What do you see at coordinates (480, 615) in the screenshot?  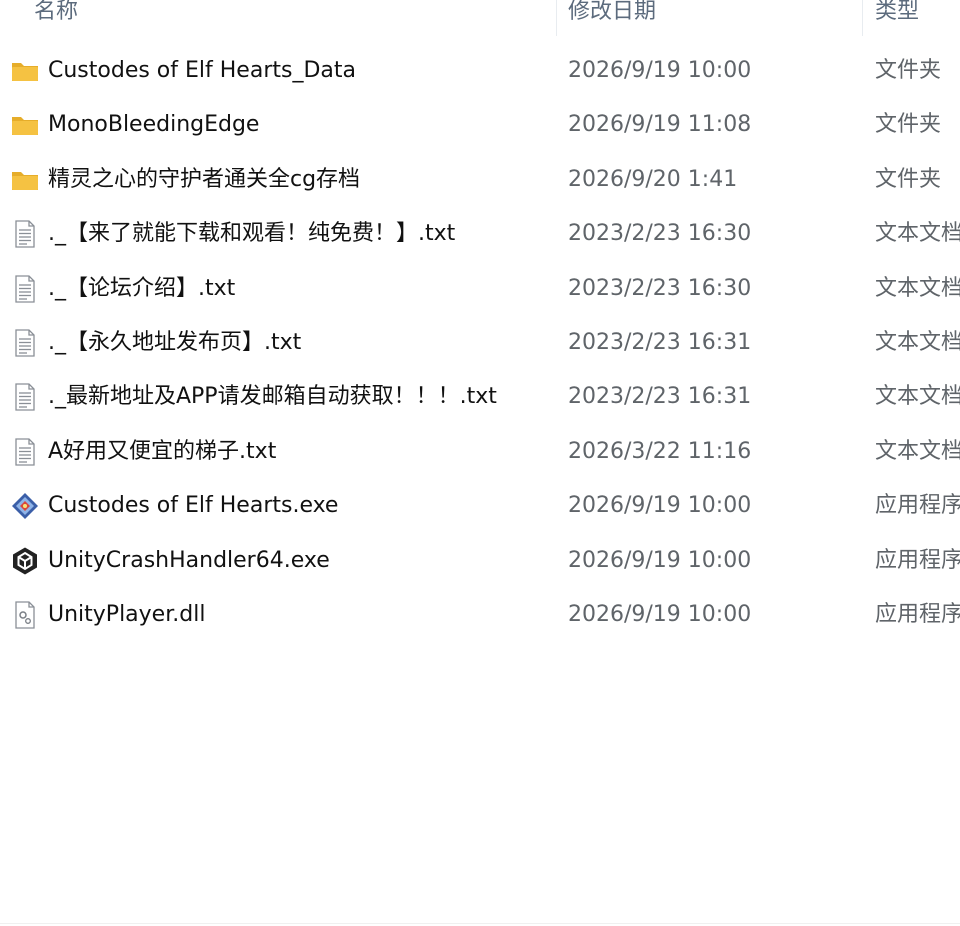 I see `file-row: UnityPlayer.dll 2026/9/19 10:00 应用程序扩展` at bounding box center [480, 615].